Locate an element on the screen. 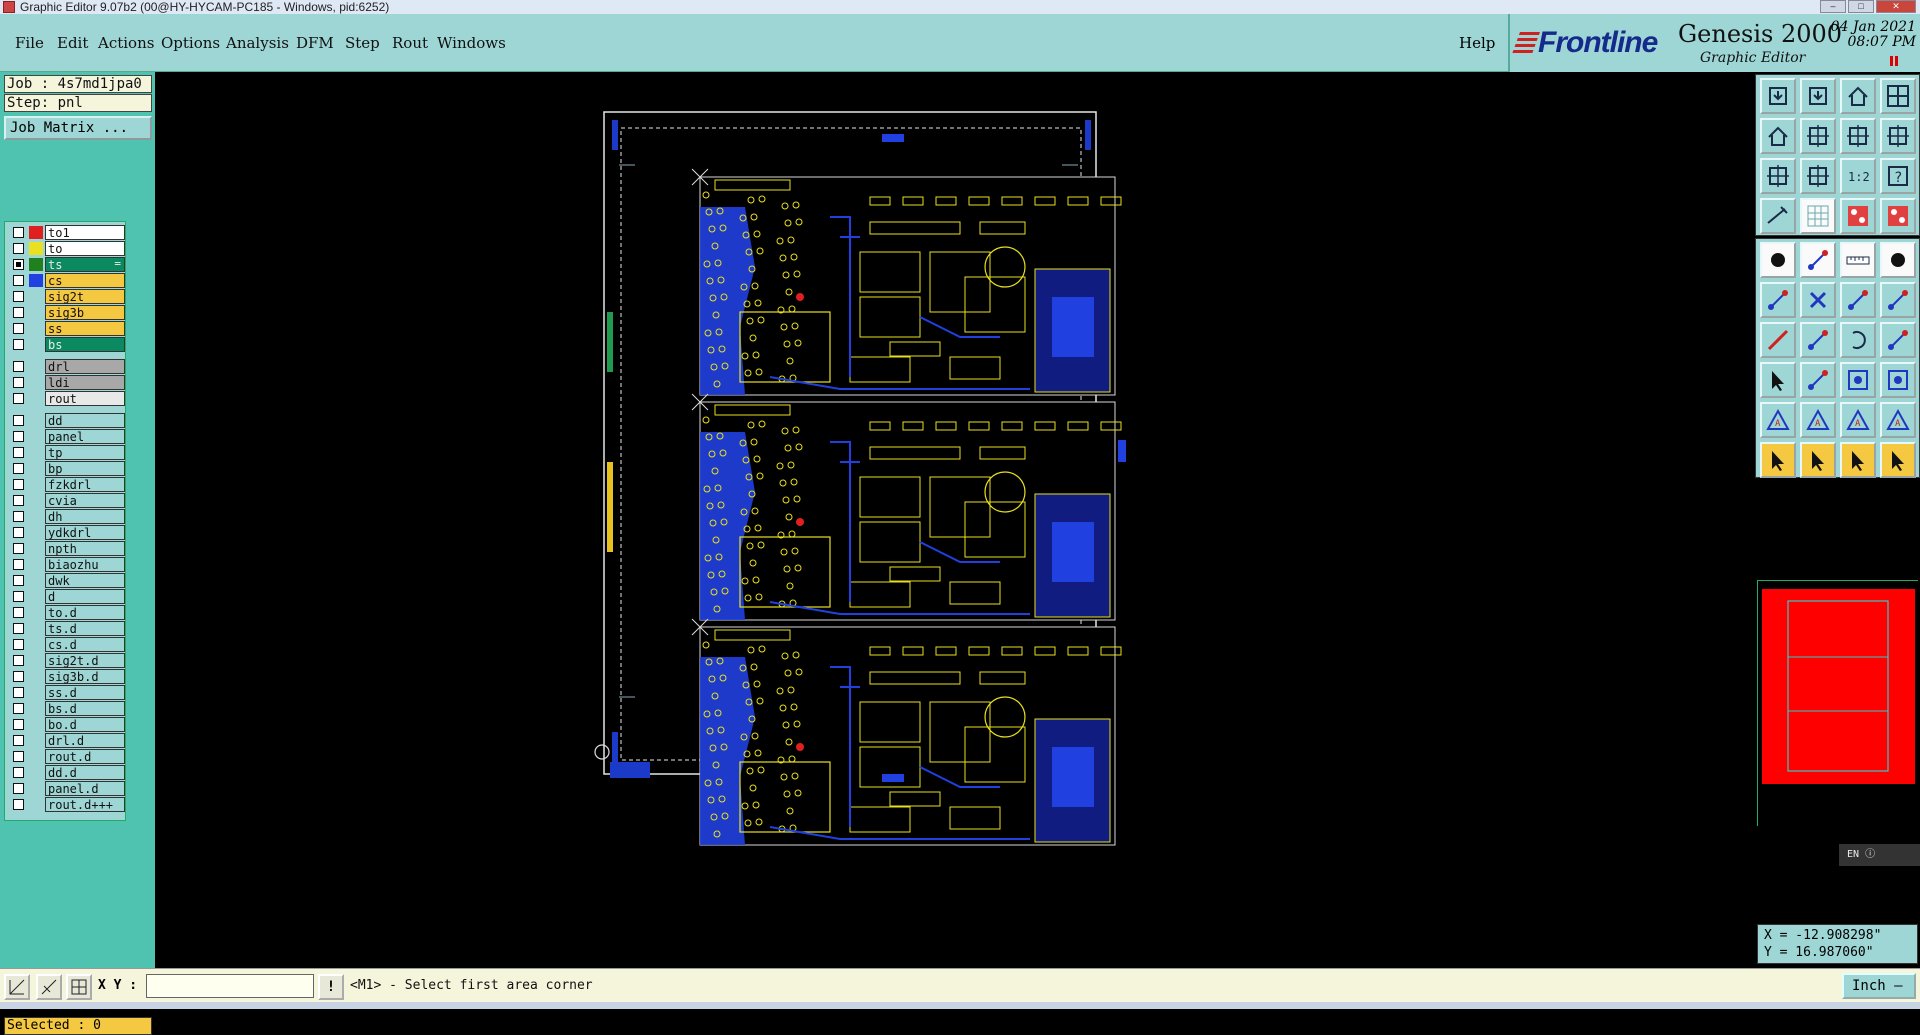 The width and height of the screenshot is (1920, 1035). menu-dfm: DFM is located at coordinates (315, 43).